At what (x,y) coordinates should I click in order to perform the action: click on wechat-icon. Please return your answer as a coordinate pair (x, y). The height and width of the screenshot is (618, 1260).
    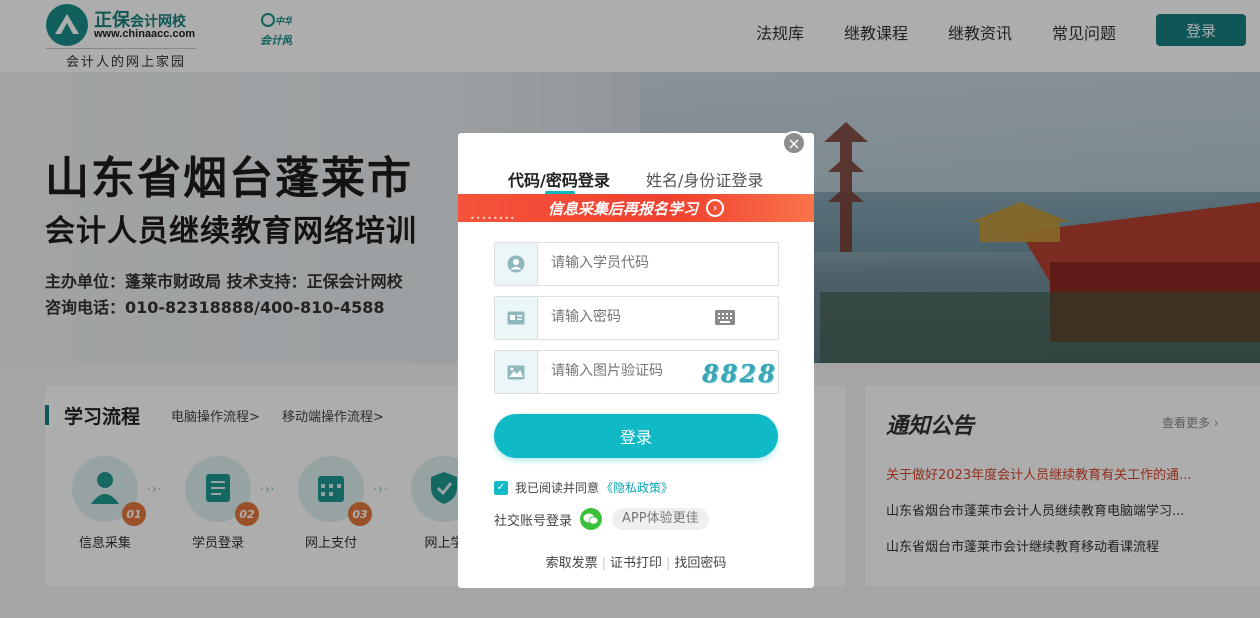
    Looking at the image, I should click on (591, 519).